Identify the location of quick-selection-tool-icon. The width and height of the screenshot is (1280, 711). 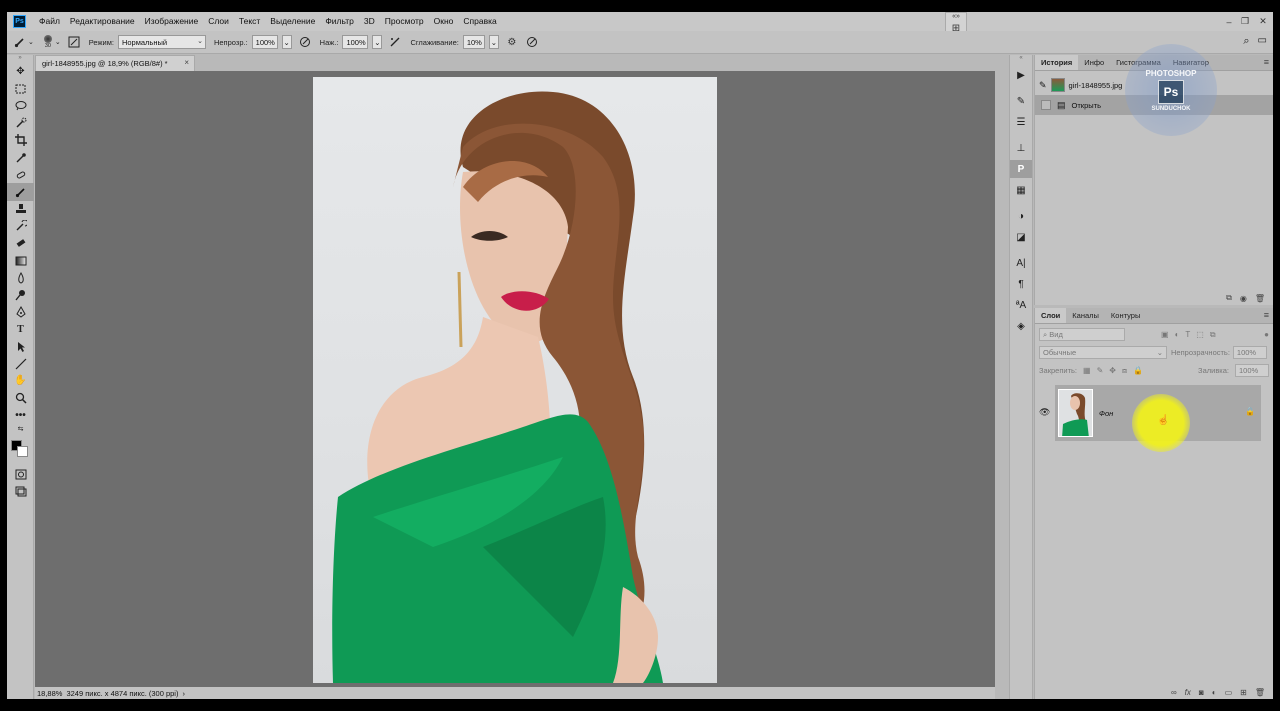
(20, 123).